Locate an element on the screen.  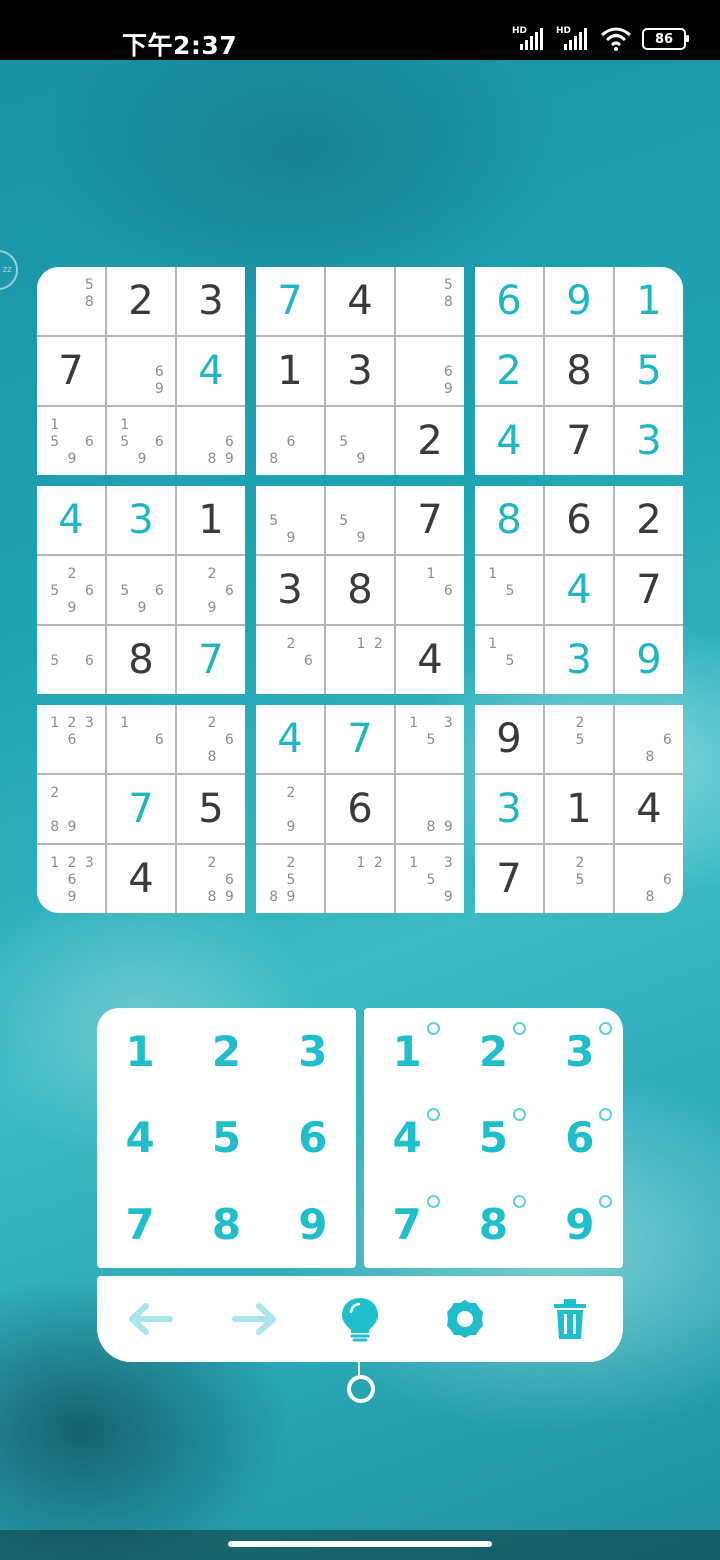
note-key-5: 5 is located at coordinates (493, 1138).